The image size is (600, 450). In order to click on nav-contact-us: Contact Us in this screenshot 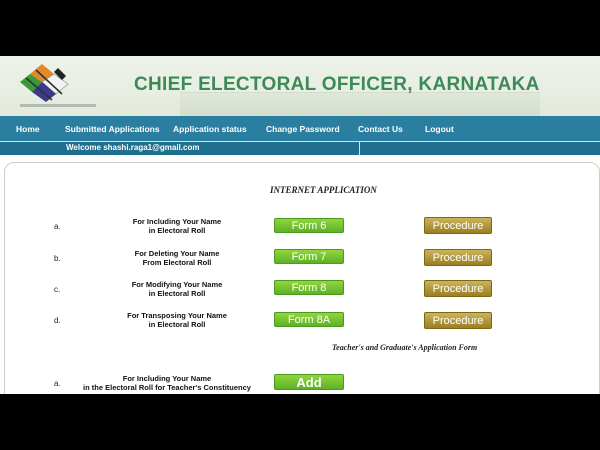, I will do `click(380, 129)`.